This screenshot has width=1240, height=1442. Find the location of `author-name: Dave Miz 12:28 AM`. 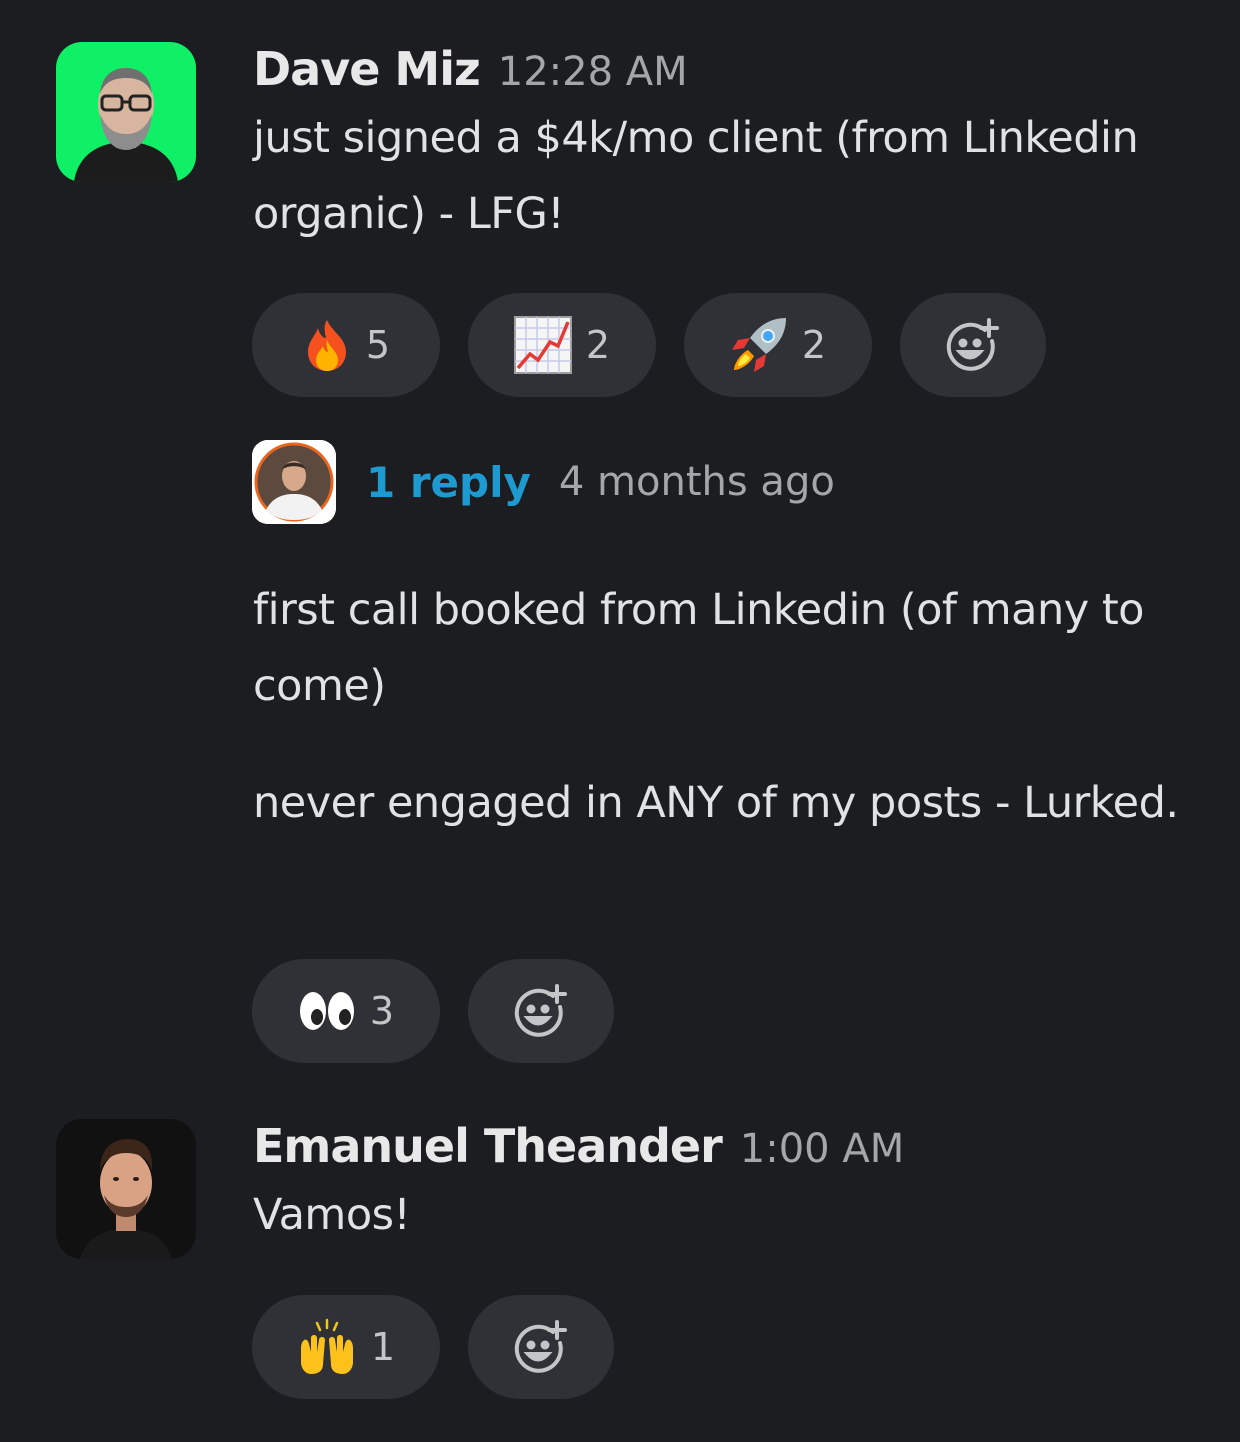

author-name: Dave Miz 12:28 AM is located at coordinates (470, 69).